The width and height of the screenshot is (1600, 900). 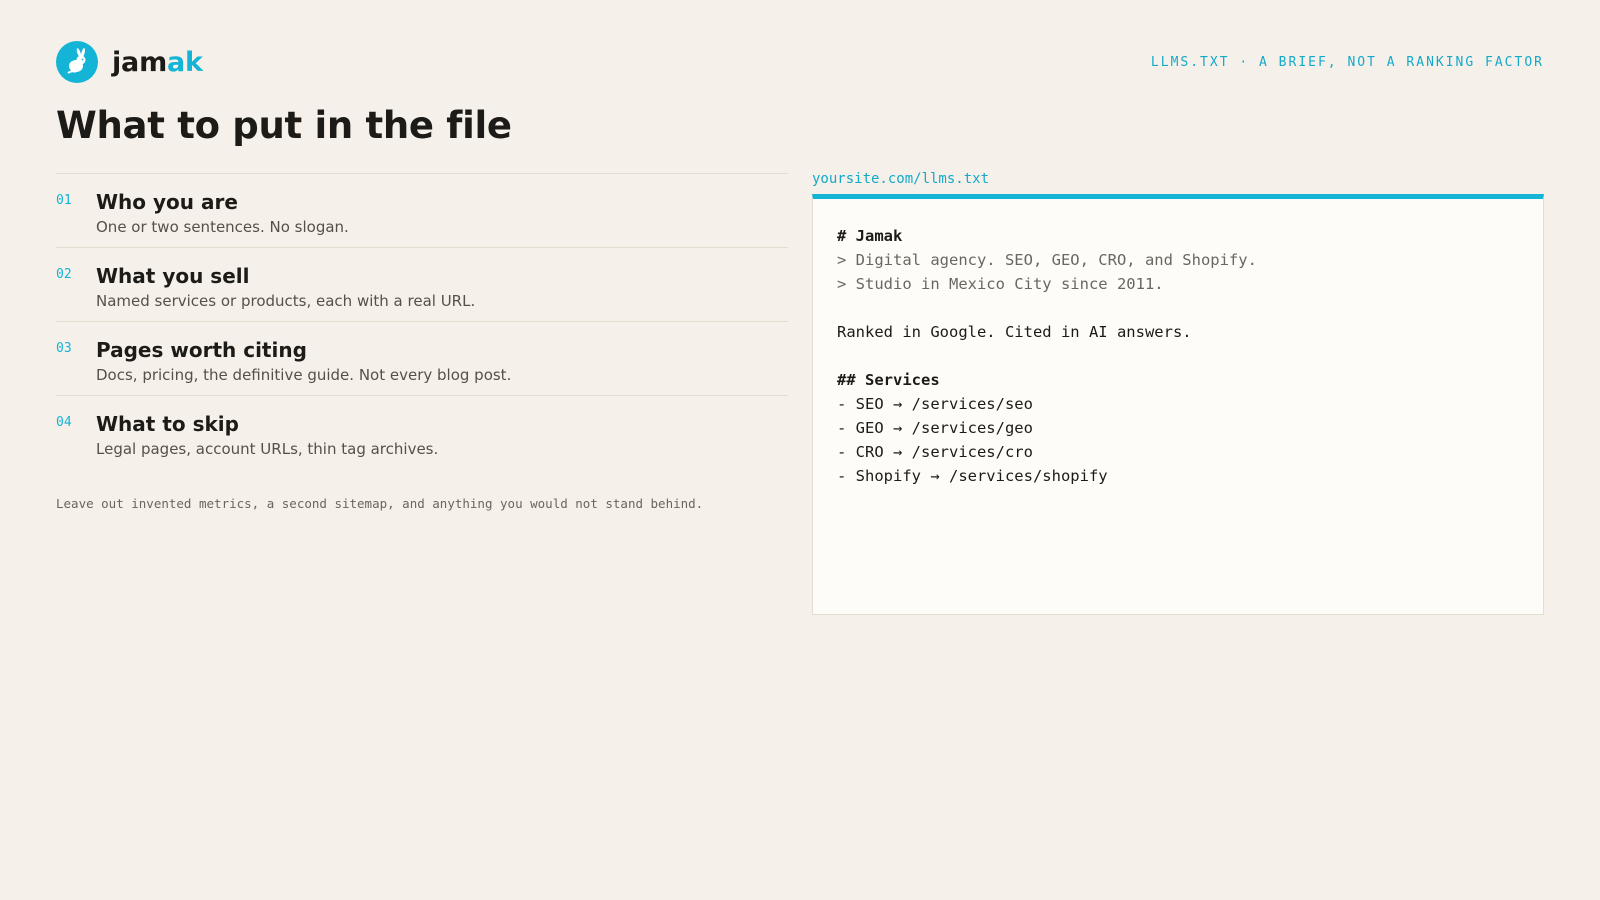 I want to click on step-title: What to skip, so click(x=167, y=424).